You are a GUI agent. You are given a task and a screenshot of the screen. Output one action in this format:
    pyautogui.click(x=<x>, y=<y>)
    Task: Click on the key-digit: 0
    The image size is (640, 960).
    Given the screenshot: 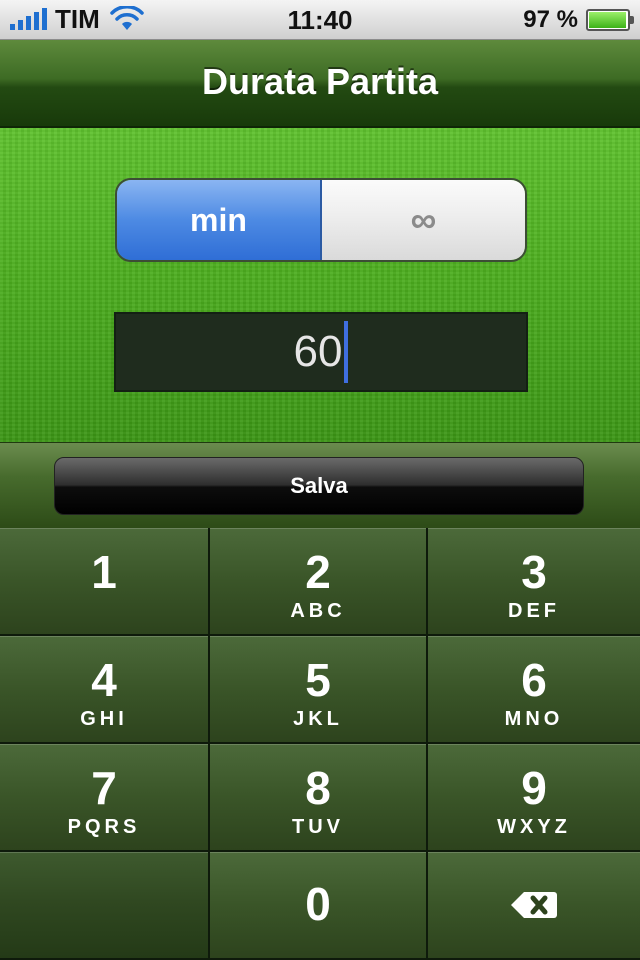 What is the action you would take?
    pyautogui.click(x=318, y=904)
    